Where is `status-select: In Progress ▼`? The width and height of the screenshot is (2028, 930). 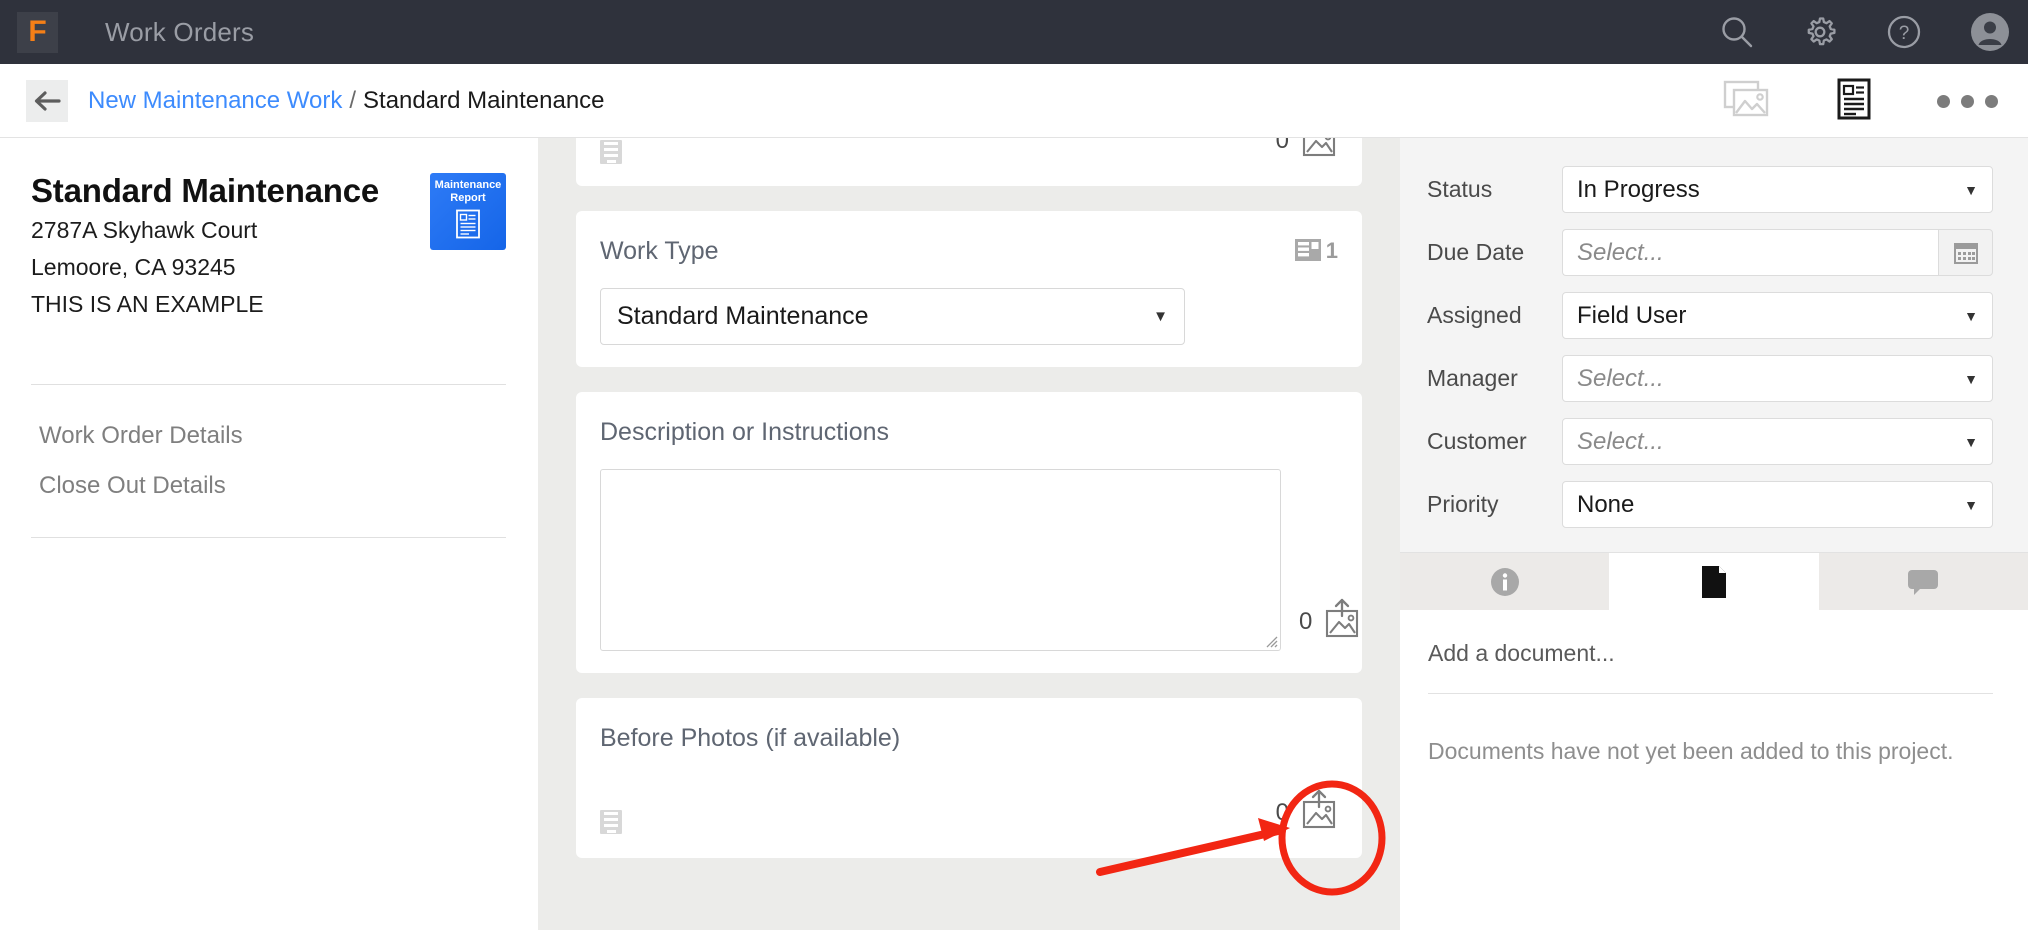 status-select: In Progress ▼ is located at coordinates (1777, 189).